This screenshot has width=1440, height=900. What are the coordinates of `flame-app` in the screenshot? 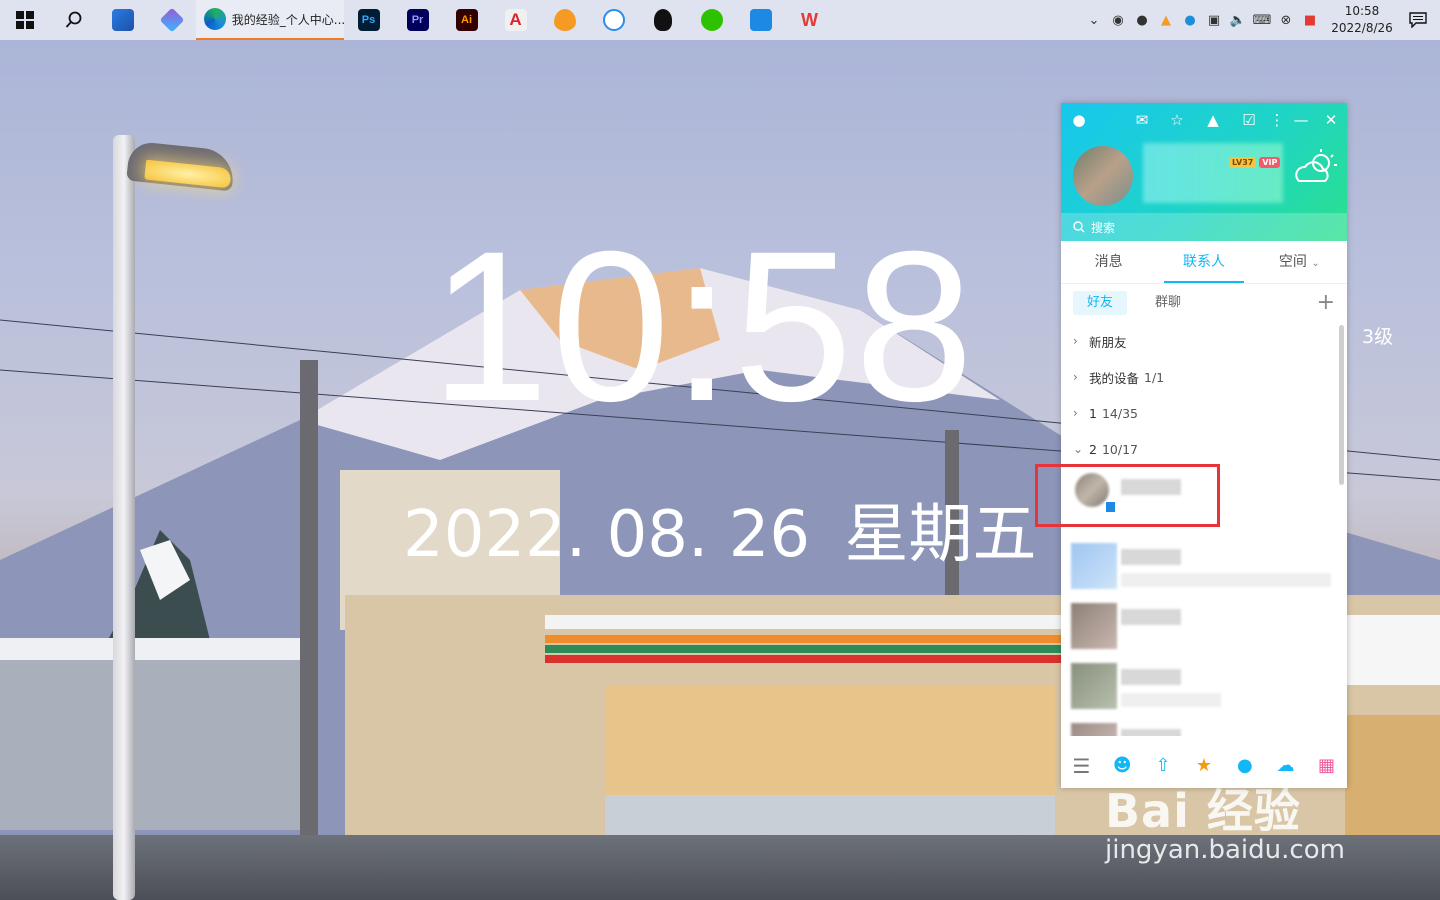 It's located at (564, 20).